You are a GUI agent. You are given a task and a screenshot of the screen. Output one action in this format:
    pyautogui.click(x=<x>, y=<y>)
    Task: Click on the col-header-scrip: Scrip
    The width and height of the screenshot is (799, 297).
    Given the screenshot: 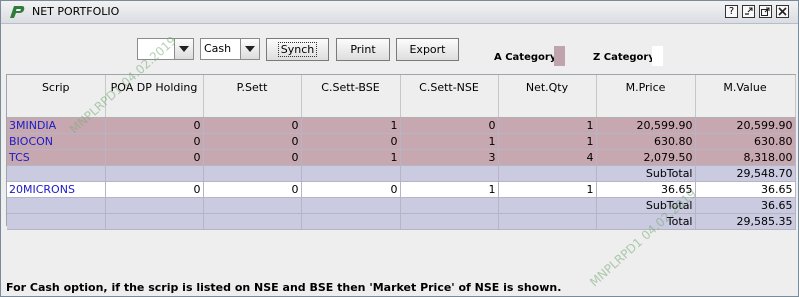 What is the action you would take?
    pyautogui.click(x=56, y=96)
    